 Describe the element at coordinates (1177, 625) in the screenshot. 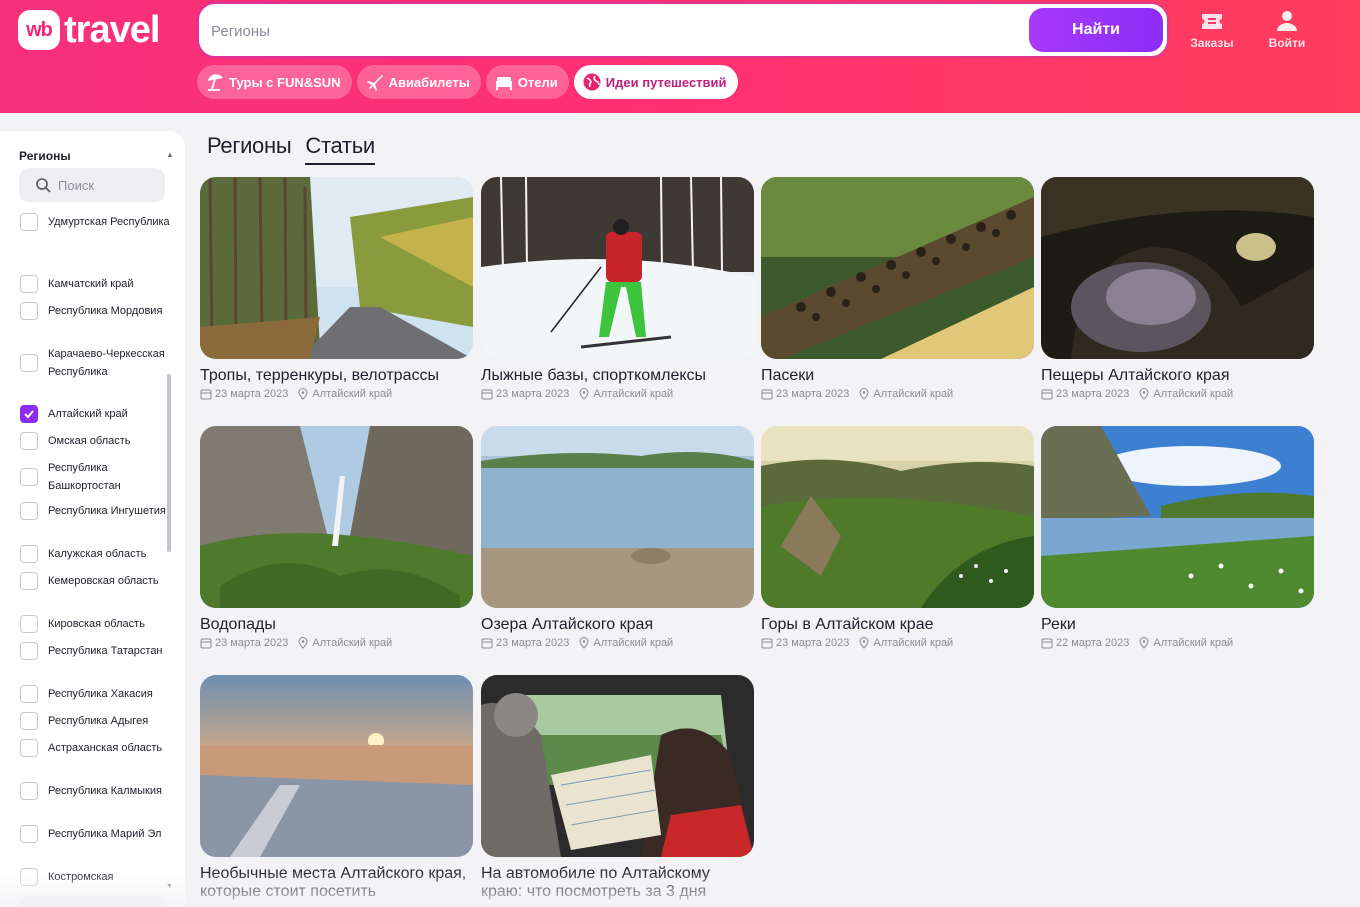

I see `article-title: Реки` at that location.